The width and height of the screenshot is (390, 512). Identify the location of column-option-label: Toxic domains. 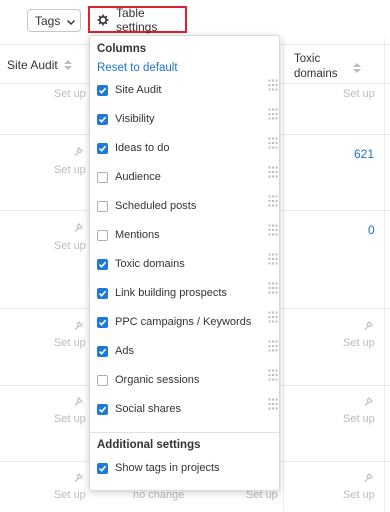
(150, 264).